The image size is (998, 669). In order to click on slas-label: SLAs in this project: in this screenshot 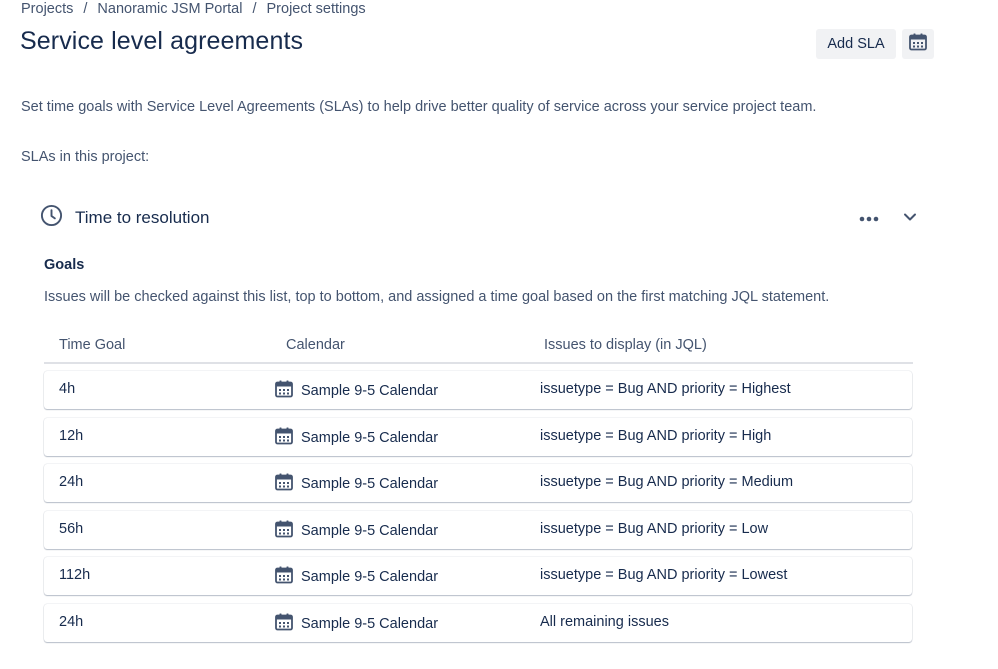, I will do `click(85, 157)`.